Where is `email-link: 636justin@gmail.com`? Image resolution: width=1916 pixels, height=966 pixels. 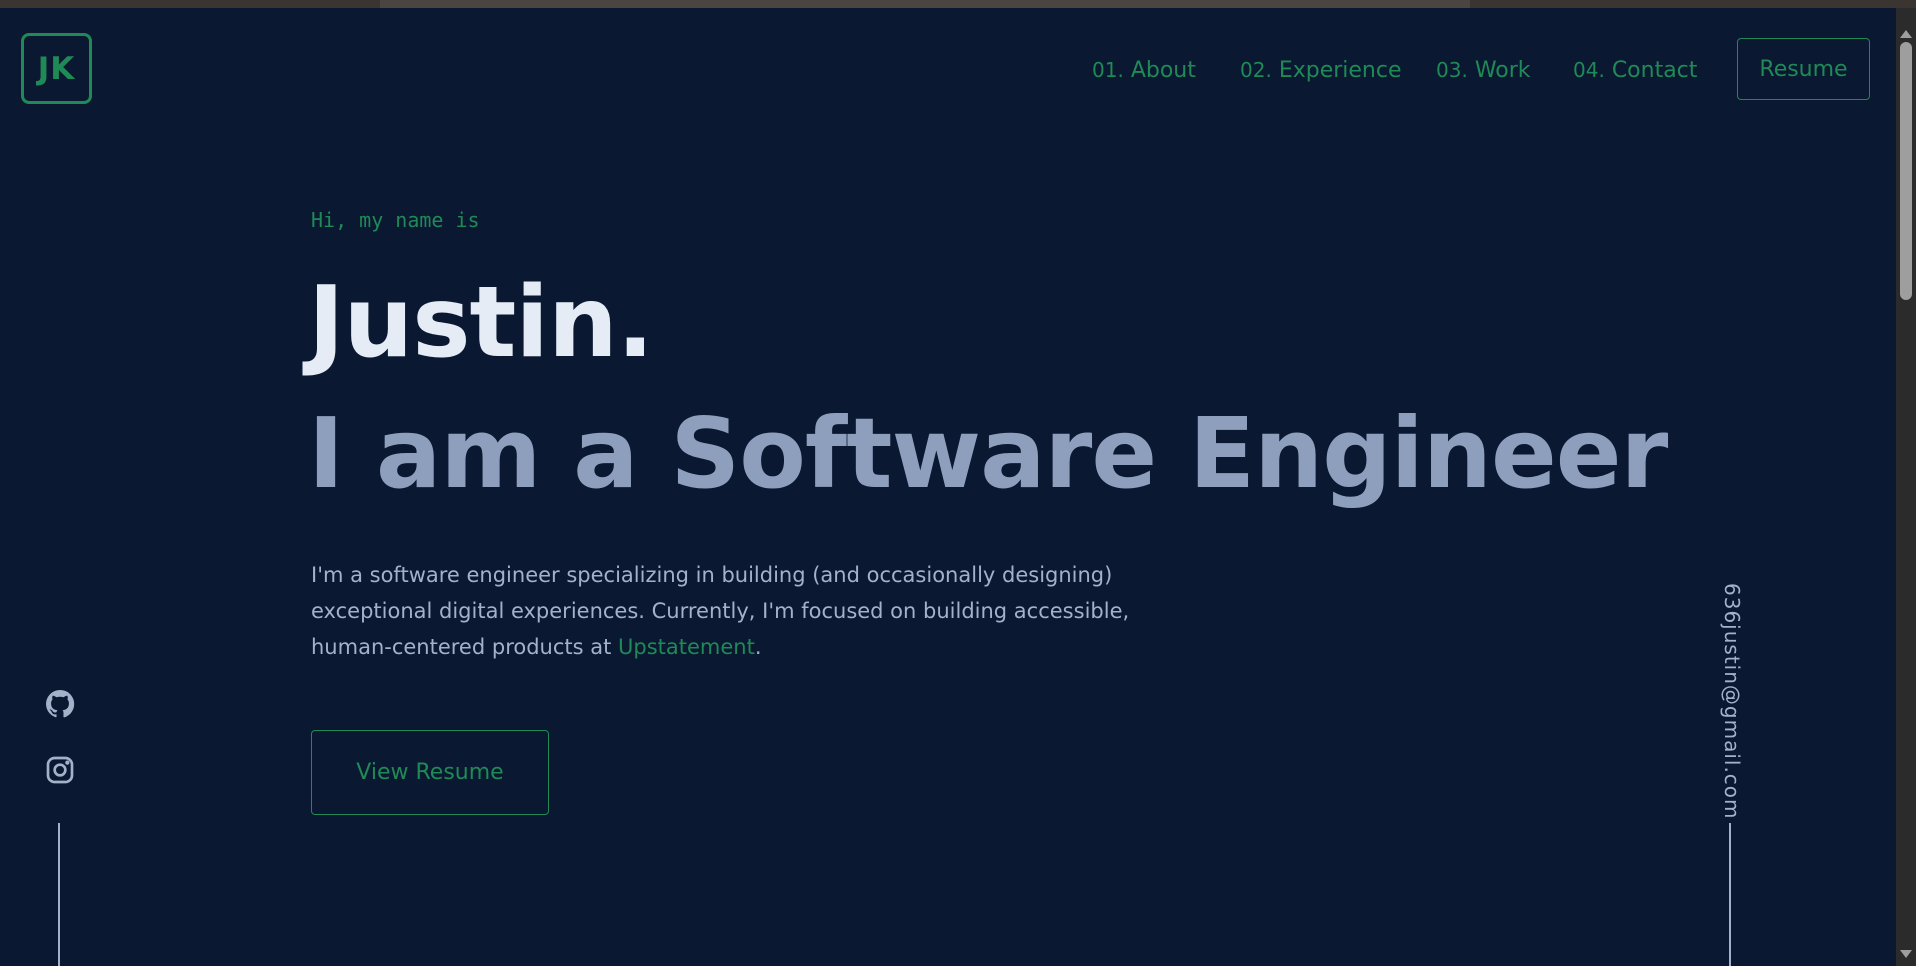
email-link: 636justin@gmail.com is located at coordinates (1732, 701).